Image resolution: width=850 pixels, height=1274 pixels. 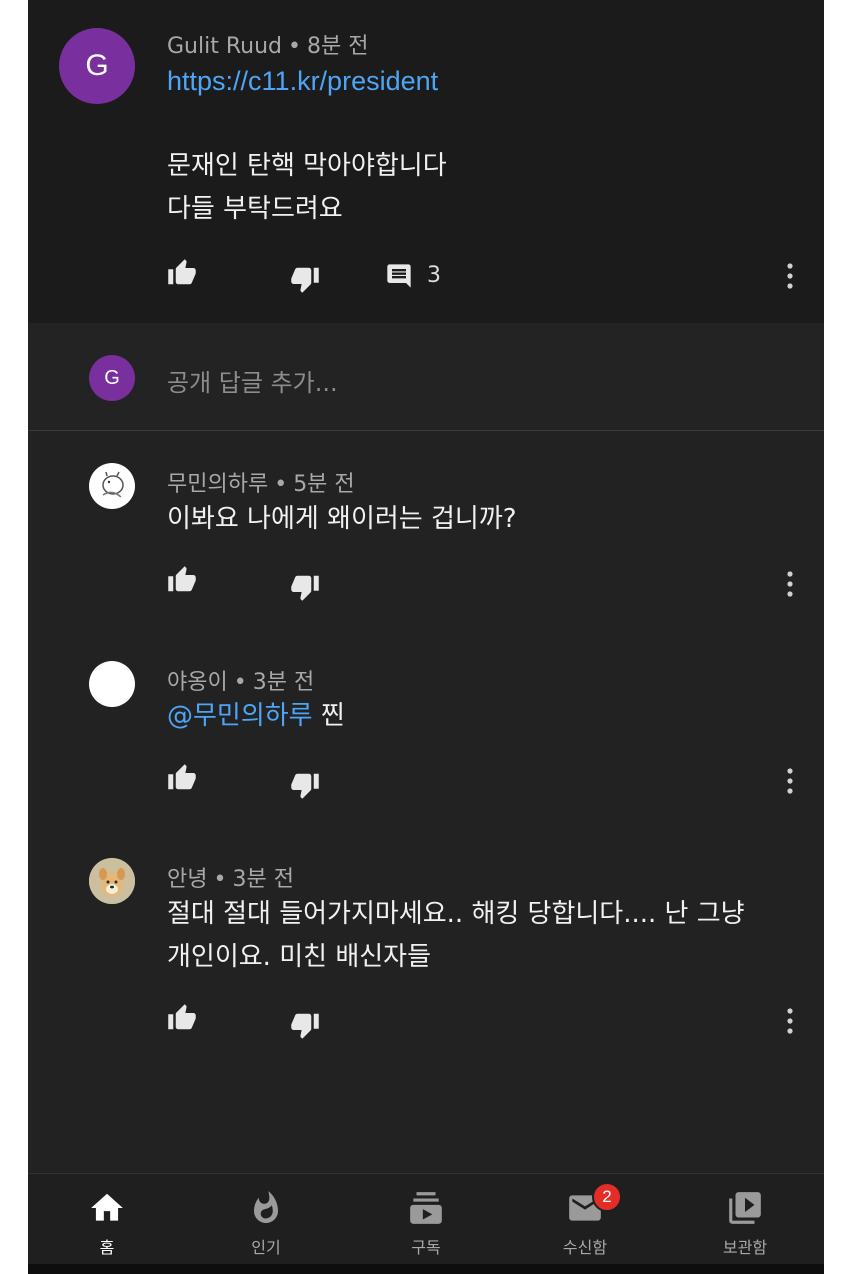 What do you see at coordinates (328, 716) in the screenshot?
I see `comment-text-content: 찐` at bounding box center [328, 716].